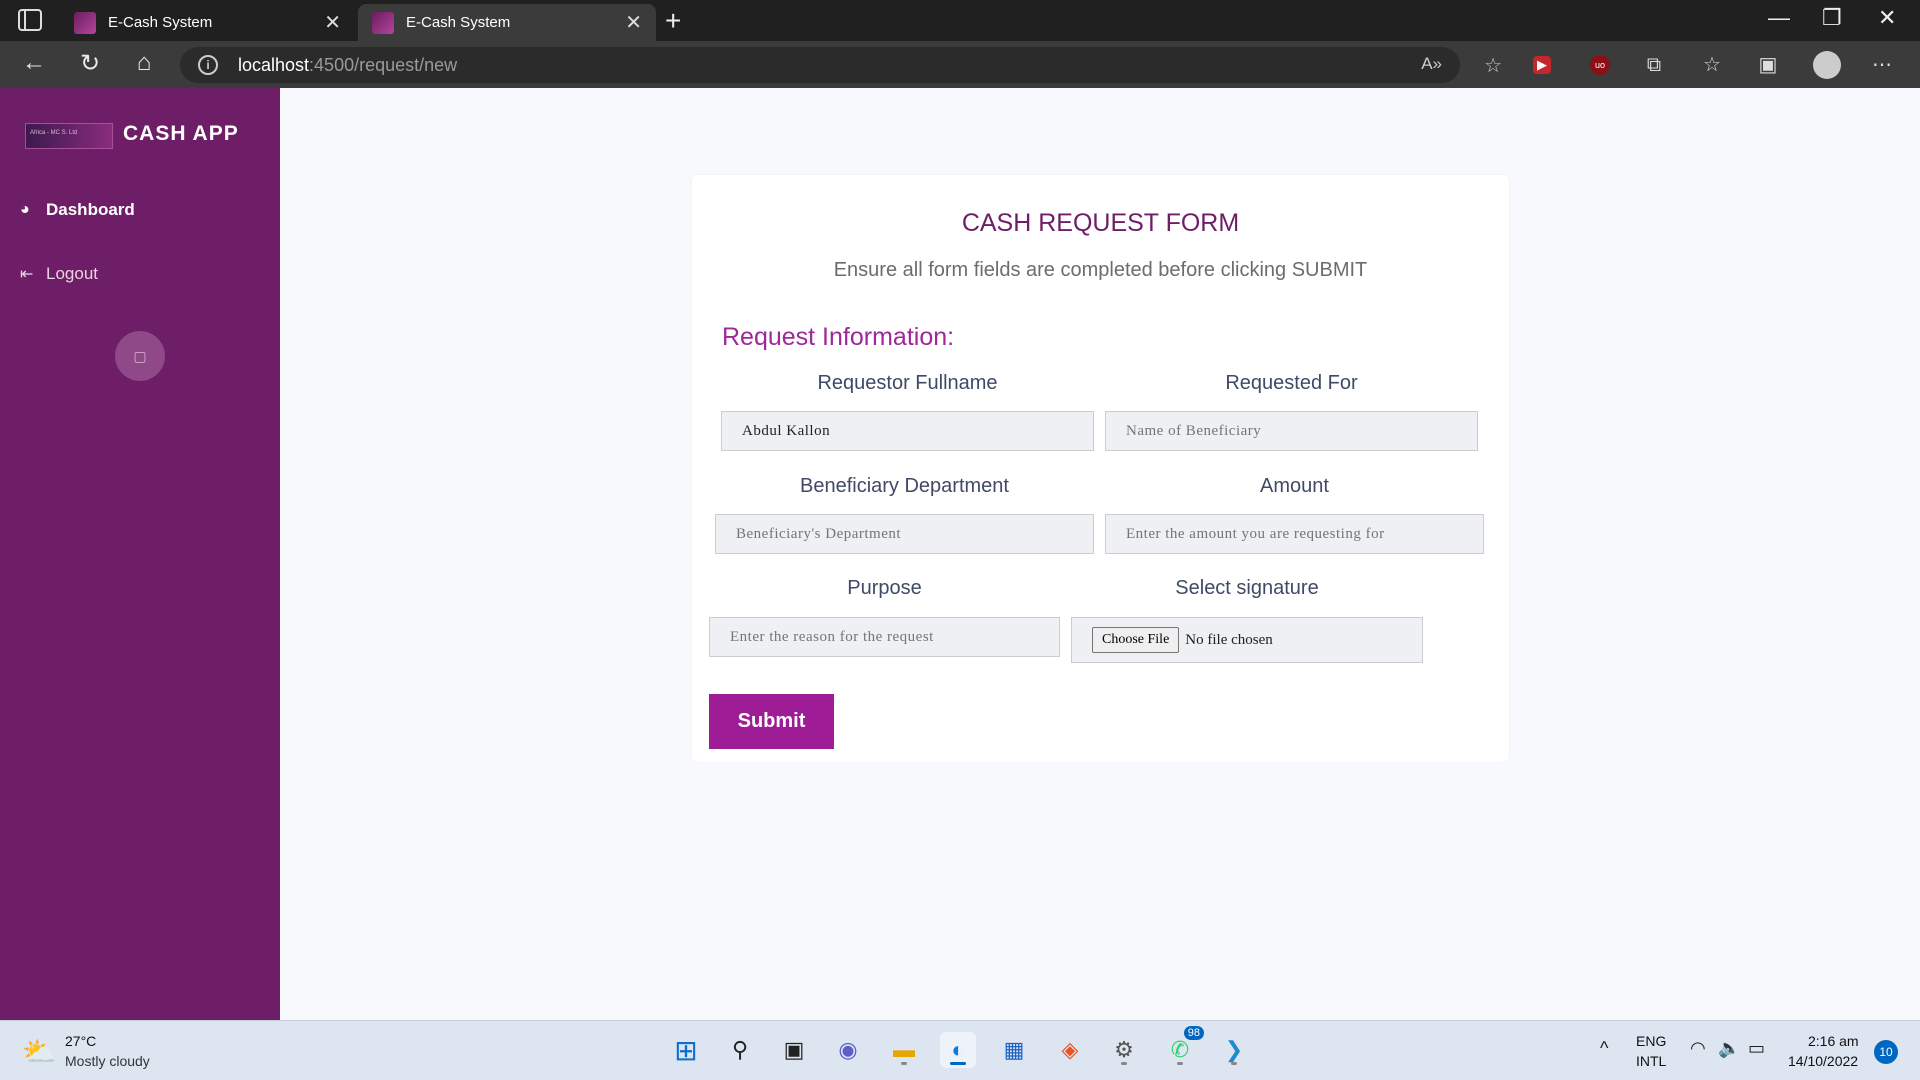  Describe the element at coordinates (80, 1041) in the screenshot. I see `weather-temperature: 27°C` at that location.